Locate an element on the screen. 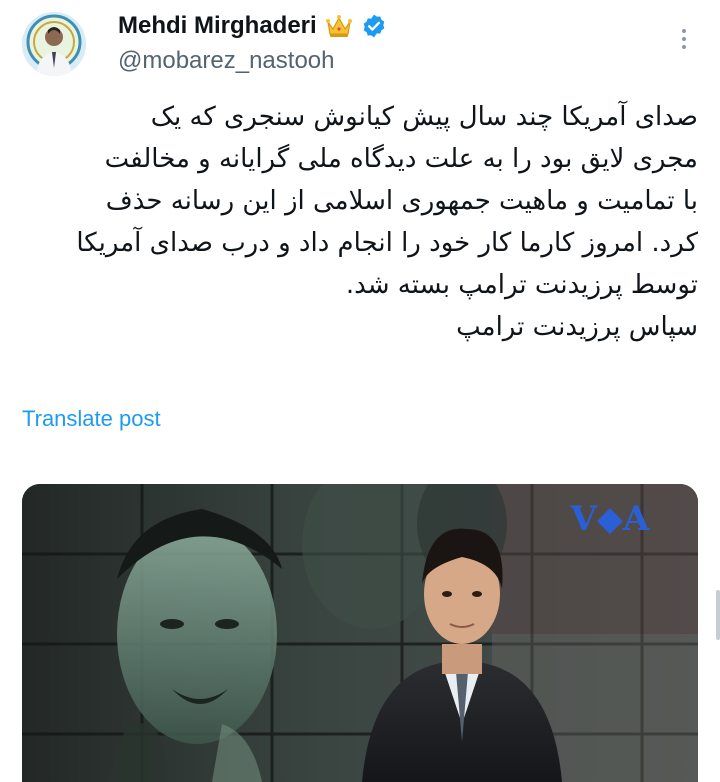  crown-icon is located at coordinates (339, 26).